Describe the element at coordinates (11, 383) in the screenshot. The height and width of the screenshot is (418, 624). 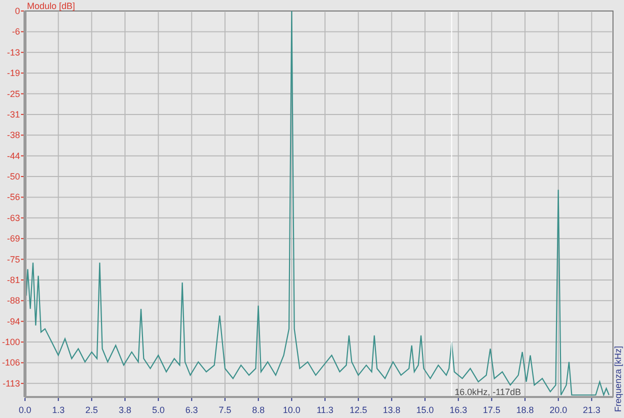
I see `y-axis-tick-label: -113` at that location.